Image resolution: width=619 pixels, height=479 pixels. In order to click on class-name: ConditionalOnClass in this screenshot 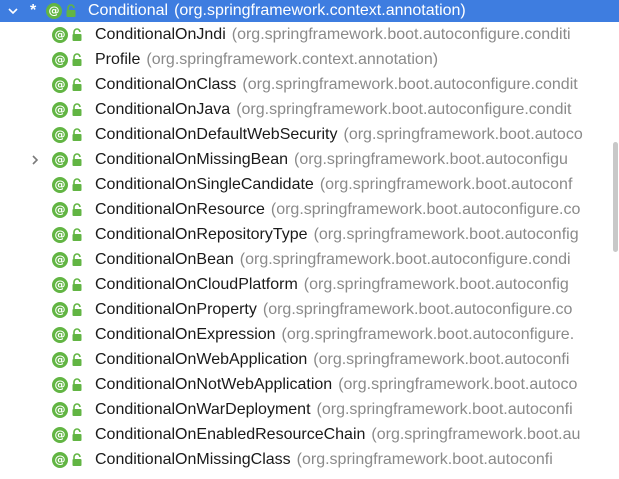, I will do `click(166, 84)`.